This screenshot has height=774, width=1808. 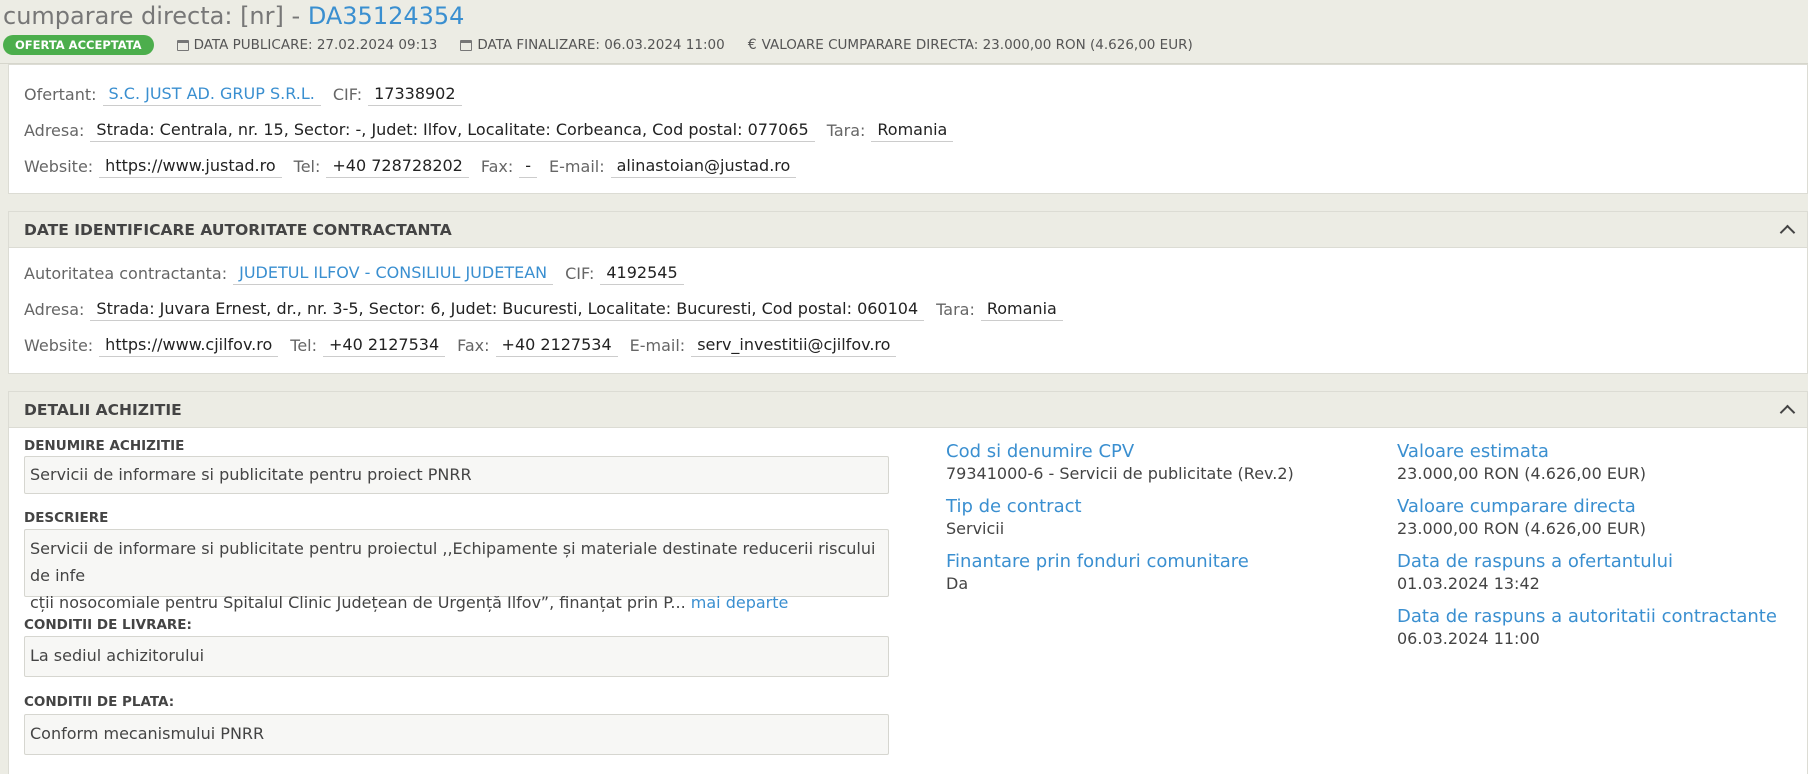 I want to click on autoritate-label: Autoritatea contractanta:, so click(x=126, y=273).